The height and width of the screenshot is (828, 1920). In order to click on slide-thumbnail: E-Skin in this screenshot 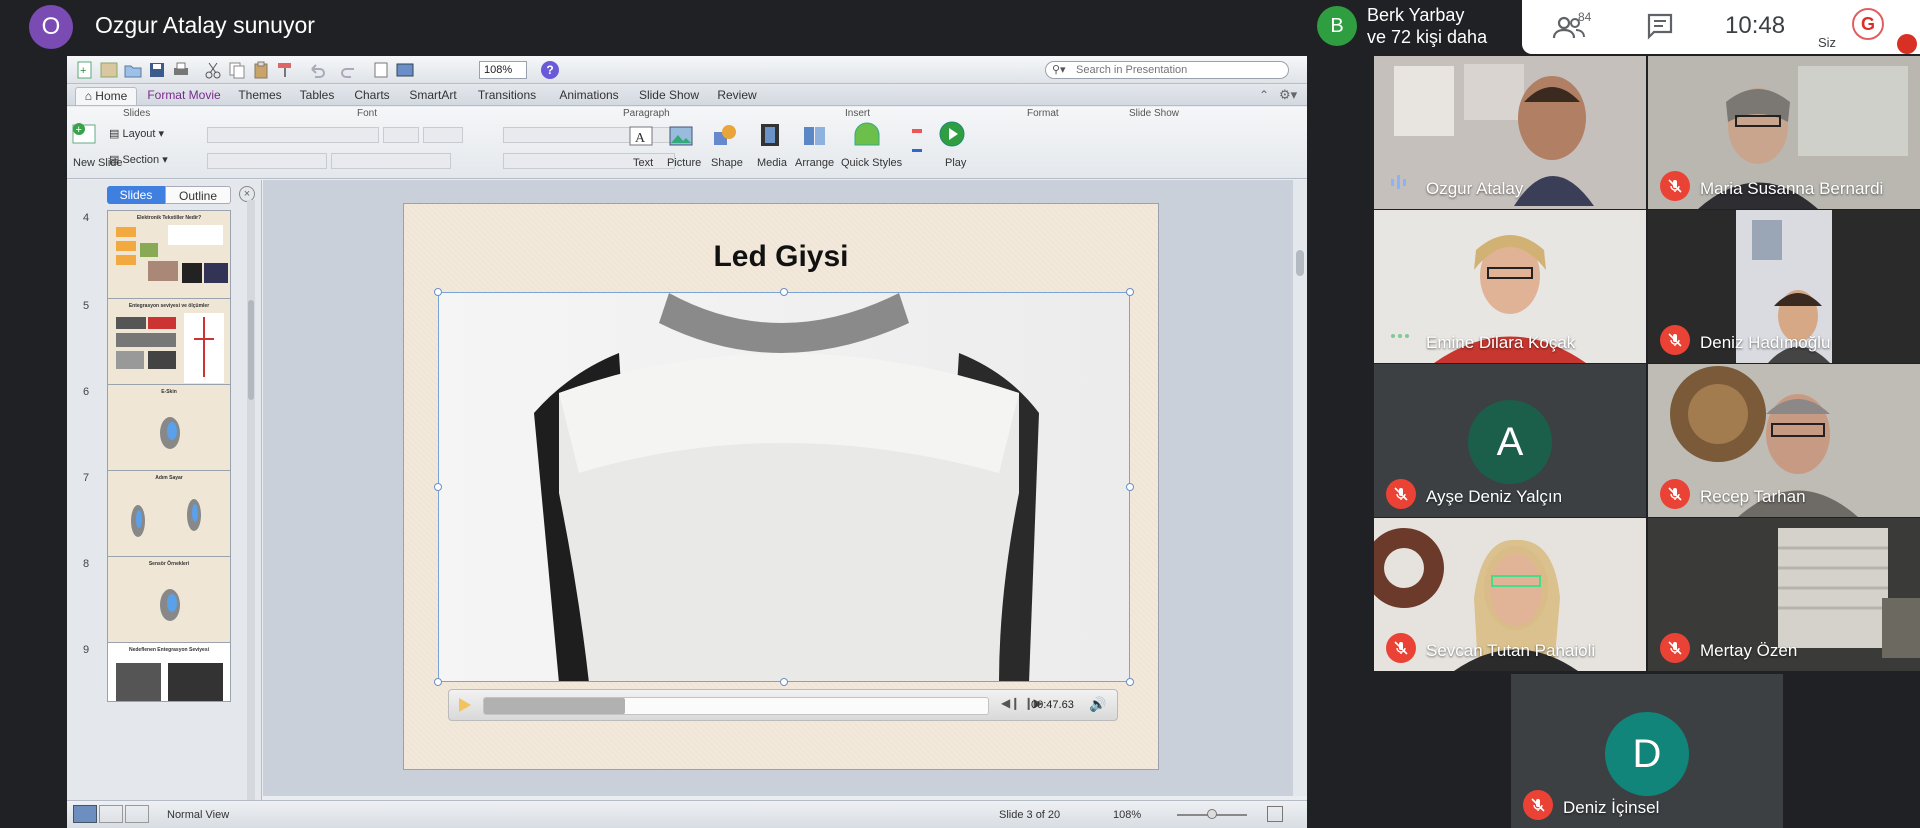, I will do `click(169, 430)`.